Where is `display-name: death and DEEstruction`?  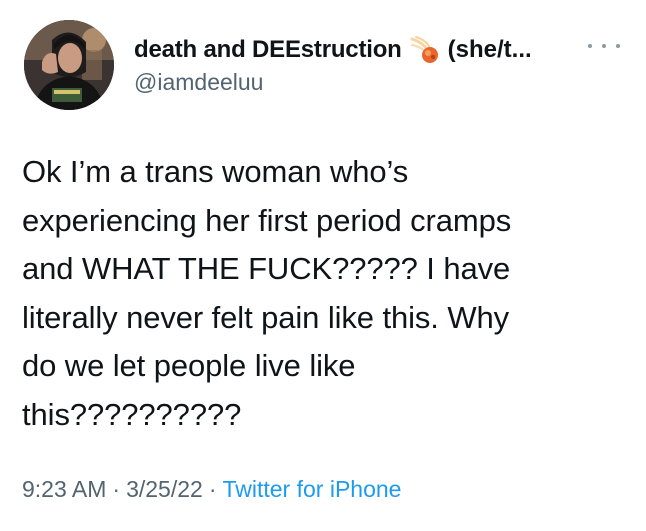
display-name: death and DEEstruction is located at coordinates (268, 50).